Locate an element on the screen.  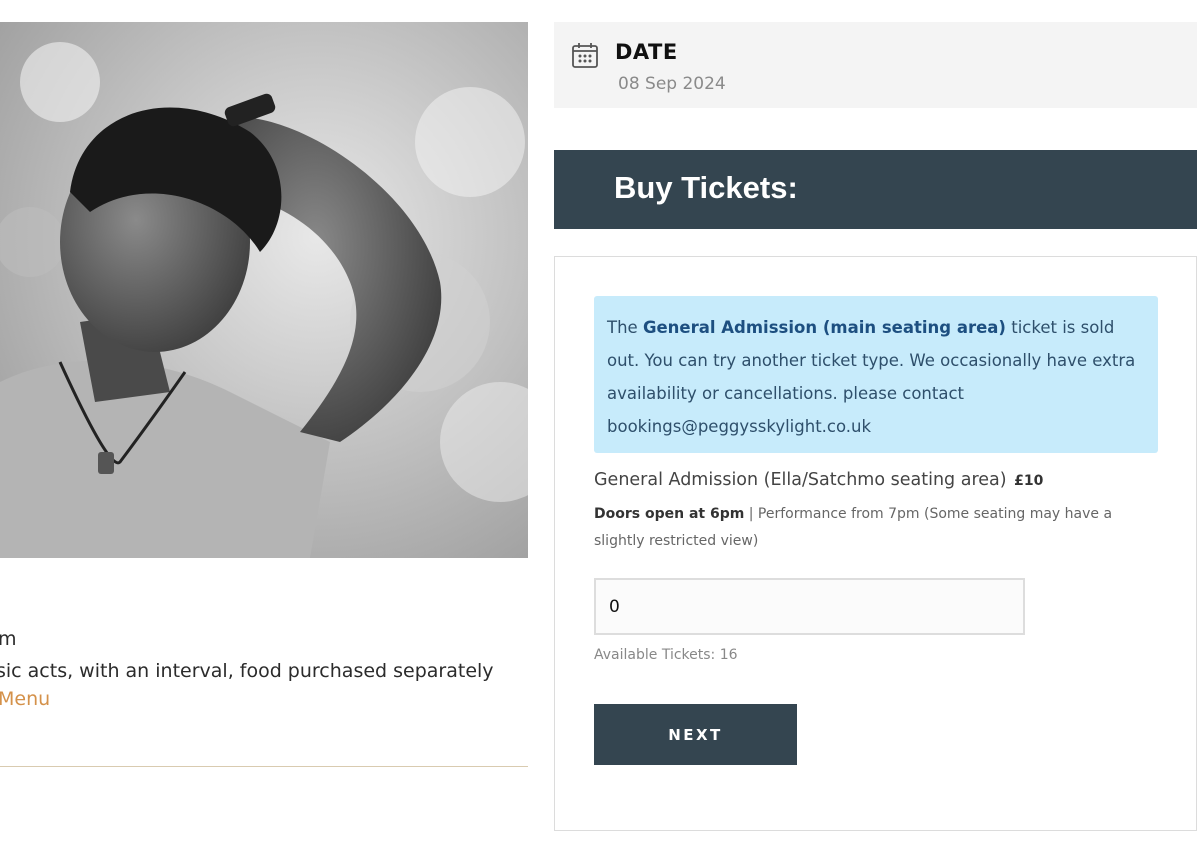
doors-time: Doors open at 6pm is located at coordinates (669, 514).